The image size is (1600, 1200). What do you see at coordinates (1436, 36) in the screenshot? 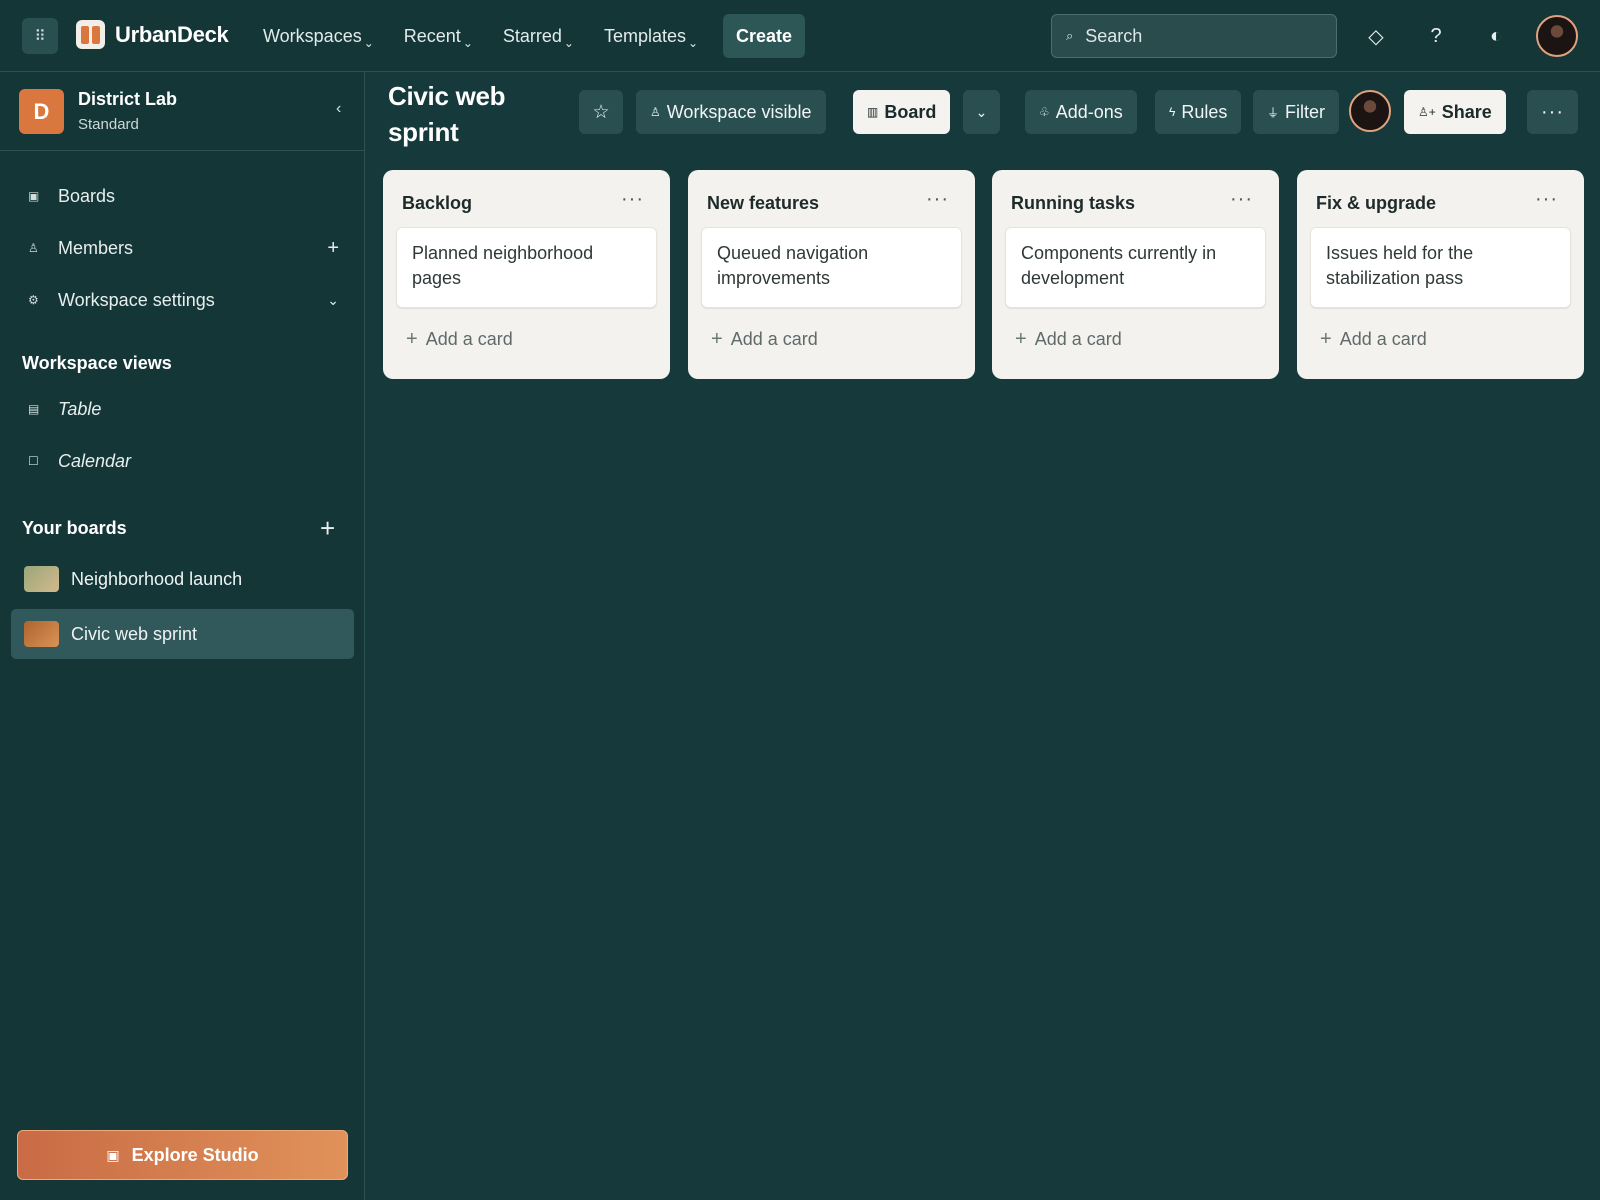
I see `help-icon: ?` at bounding box center [1436, 36].